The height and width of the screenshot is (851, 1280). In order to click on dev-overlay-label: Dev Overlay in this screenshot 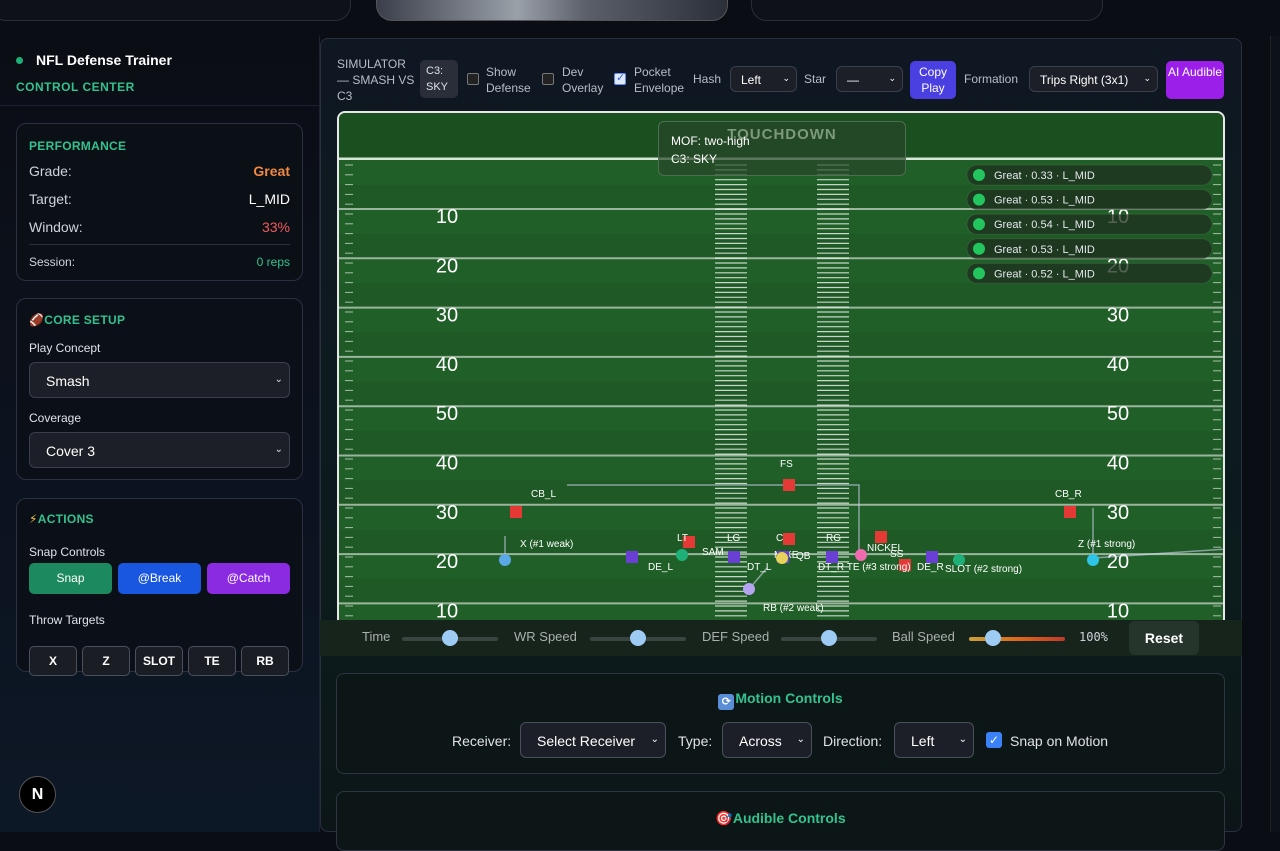, I will do `click(583, 80)`.